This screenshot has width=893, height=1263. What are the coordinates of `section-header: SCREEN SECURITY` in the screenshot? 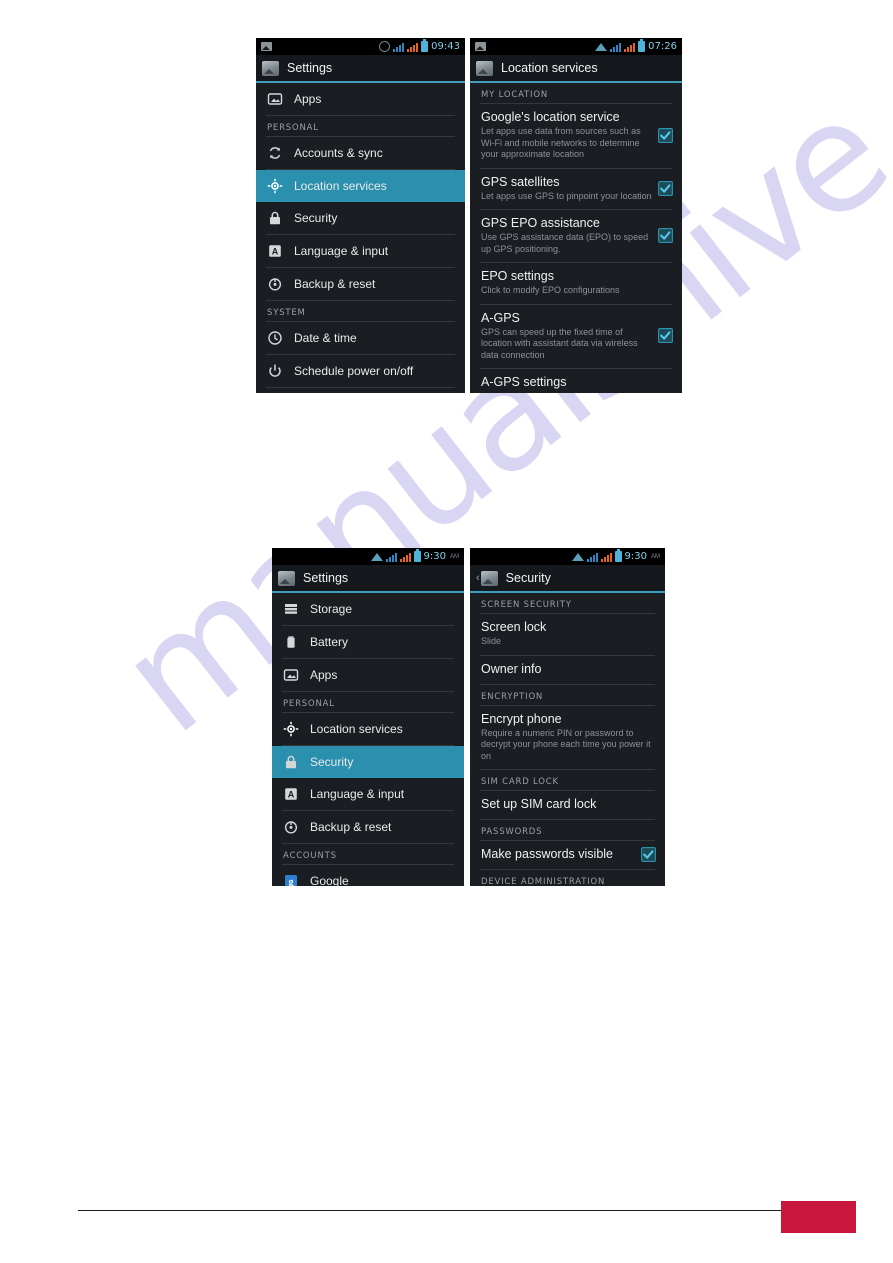 It's located at (526, 605).